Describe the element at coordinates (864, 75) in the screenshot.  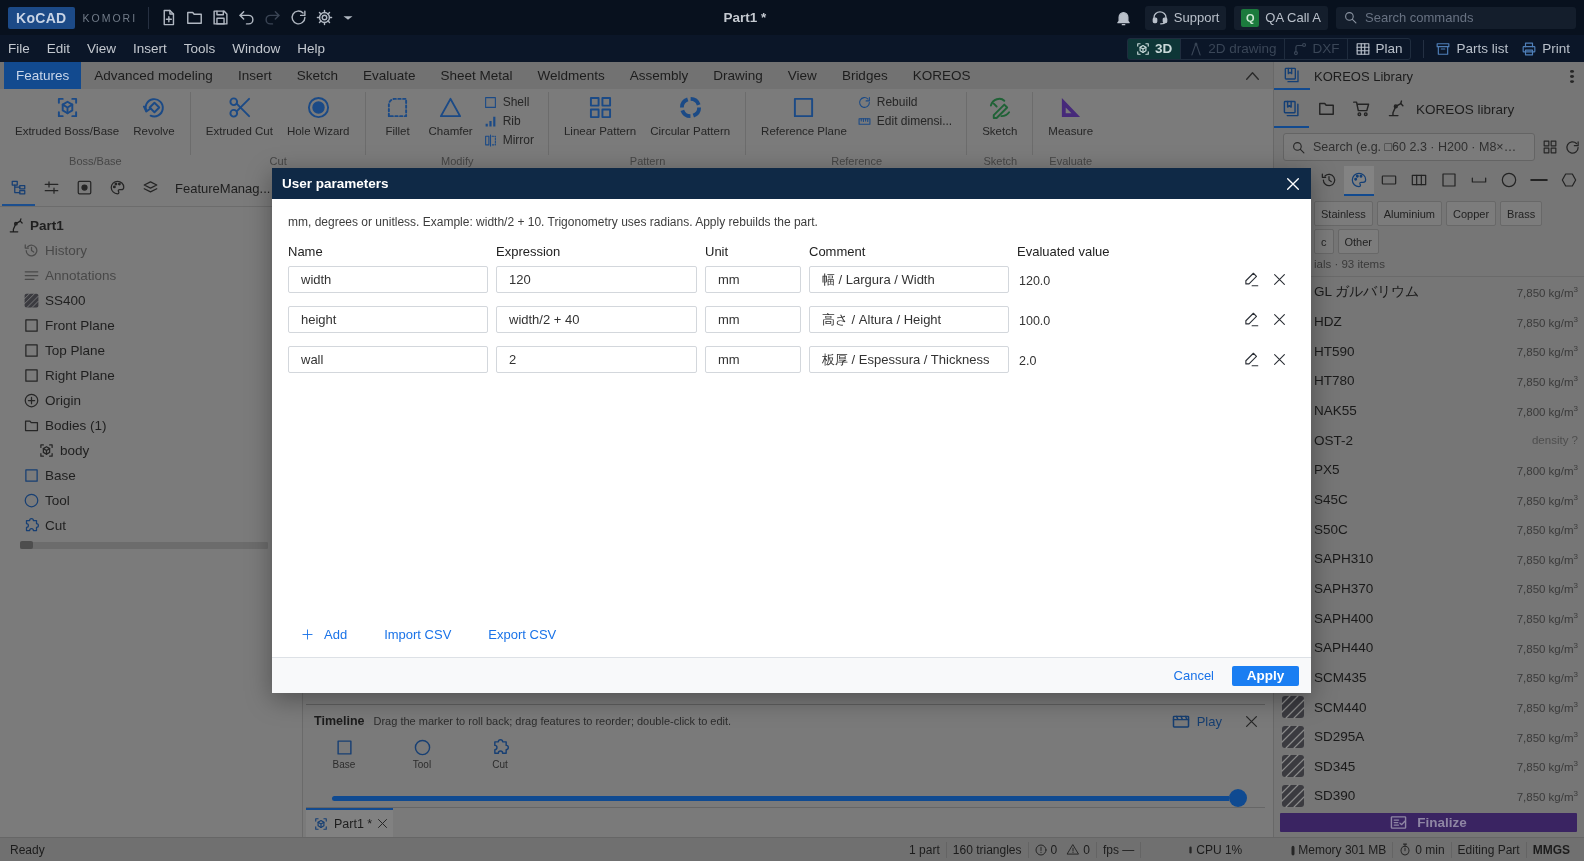
I see `ribbon-tab: Bridges` at that location.